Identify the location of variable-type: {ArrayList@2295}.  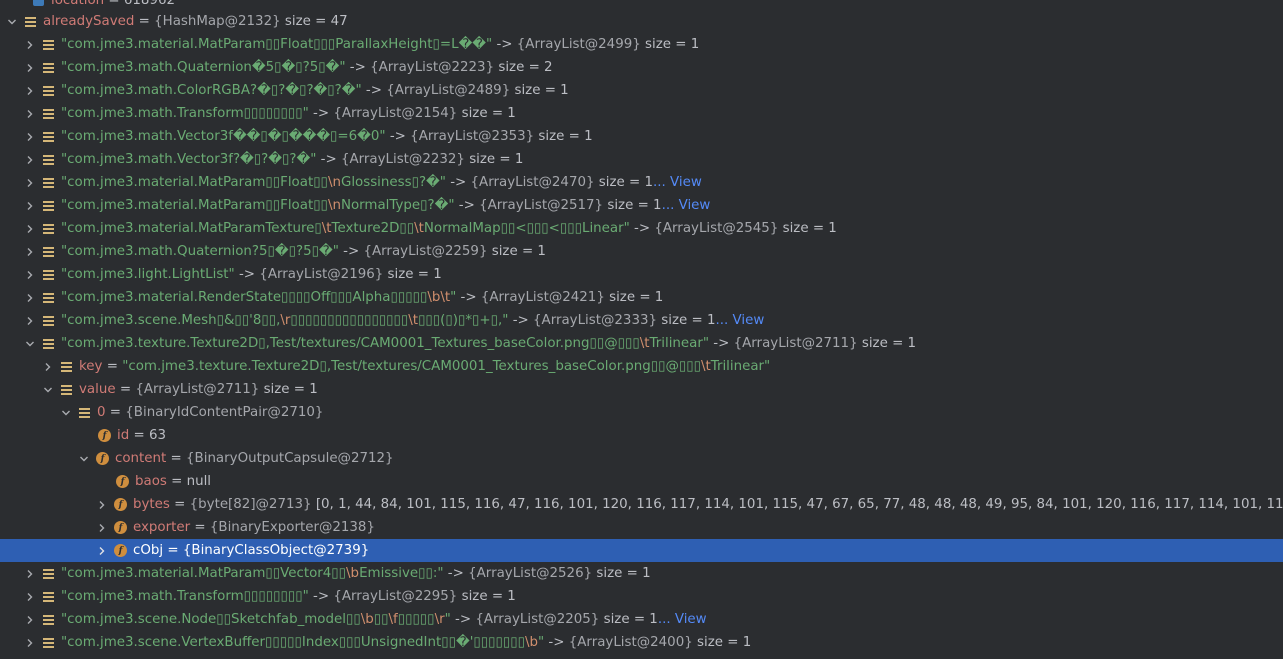
(395, 596).